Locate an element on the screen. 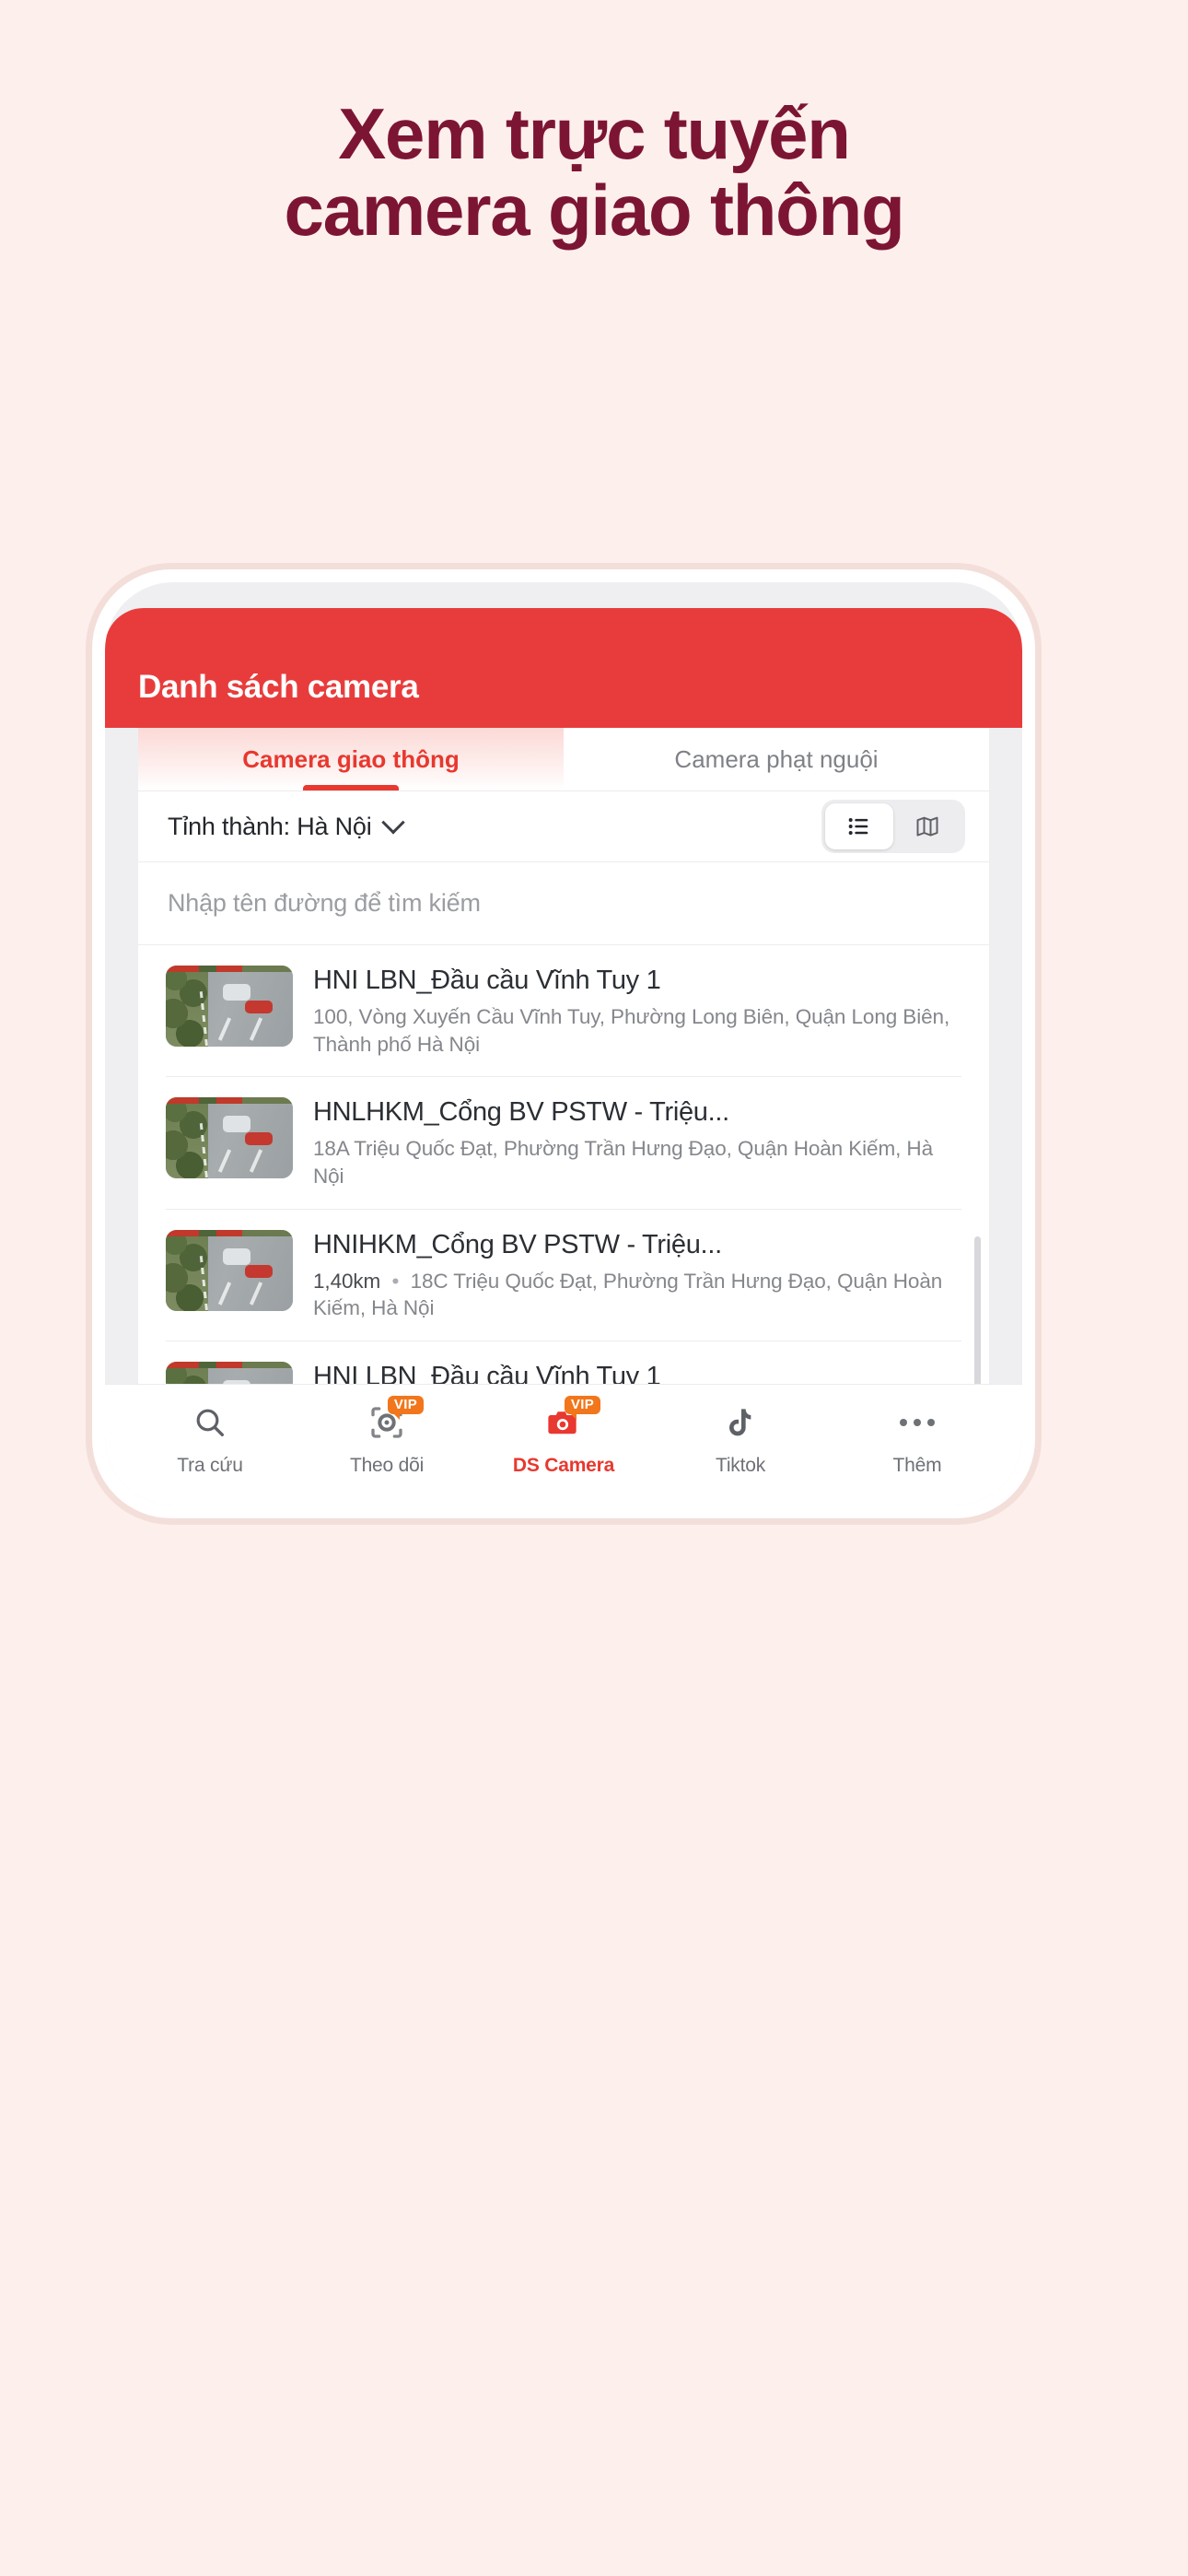 The image size is (1188, 2576). camera-distance: 1,40km is located at coordinates (347, 1281).